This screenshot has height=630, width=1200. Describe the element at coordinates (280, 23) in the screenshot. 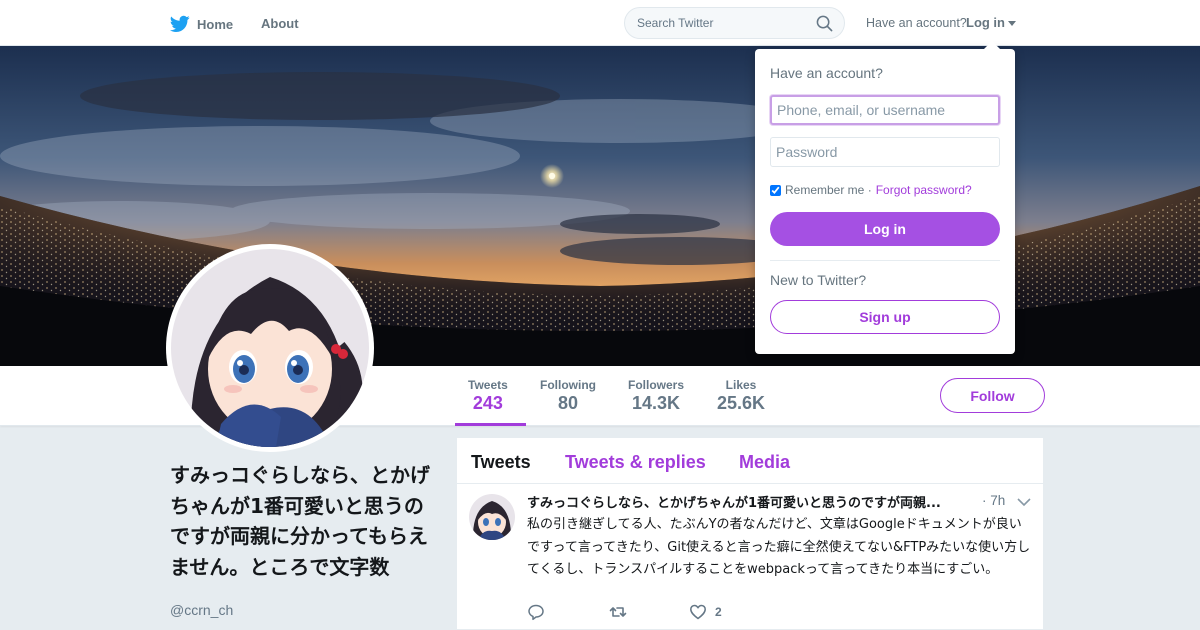

I see `nav-about-link: About` at that location.